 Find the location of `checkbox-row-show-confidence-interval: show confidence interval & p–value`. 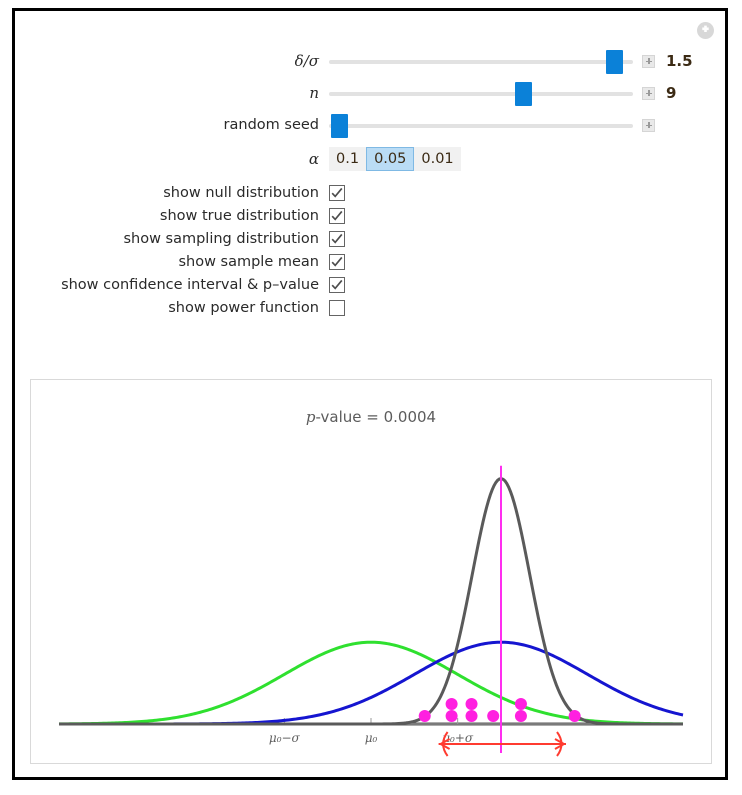

checkbox-row-show-confidence-interval: show confidence interval & p–value is located at coordinates (370, 284).